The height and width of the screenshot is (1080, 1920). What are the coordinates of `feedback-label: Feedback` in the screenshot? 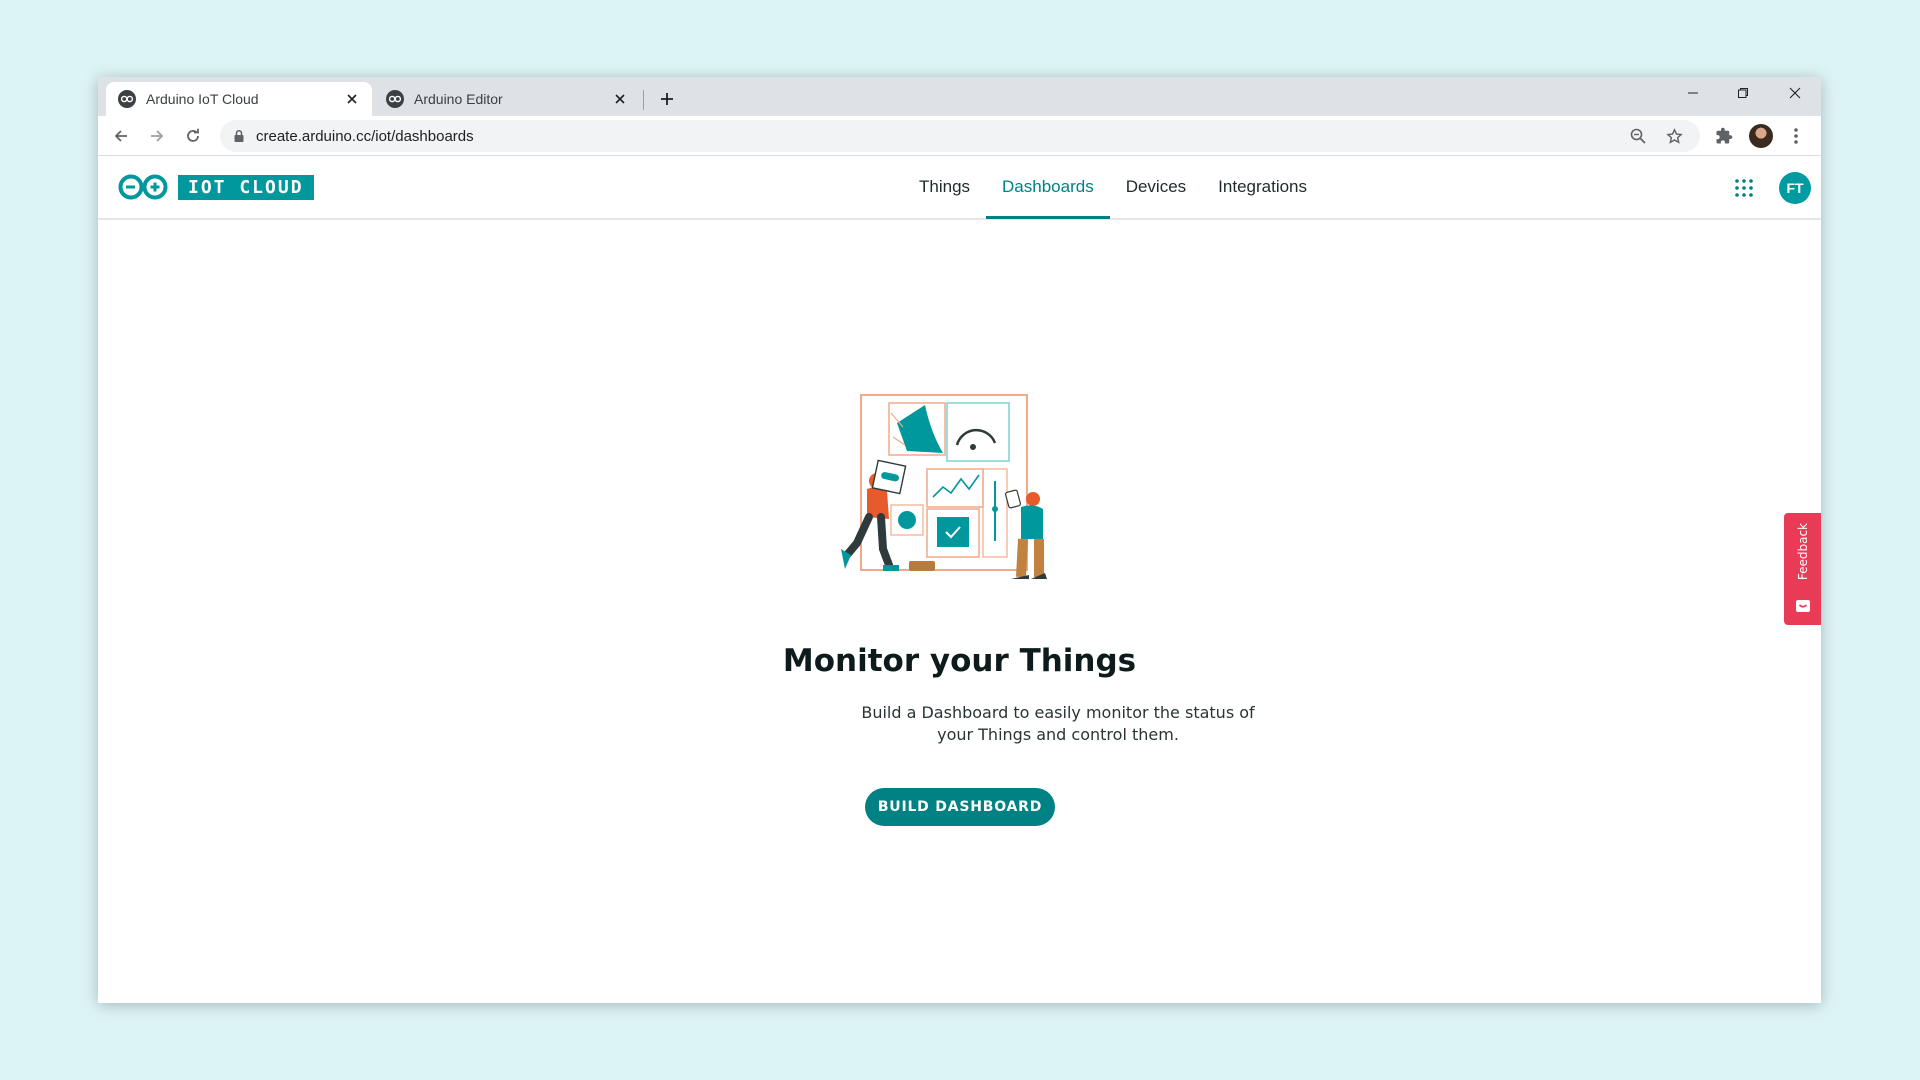 It's located at (1802, 552).